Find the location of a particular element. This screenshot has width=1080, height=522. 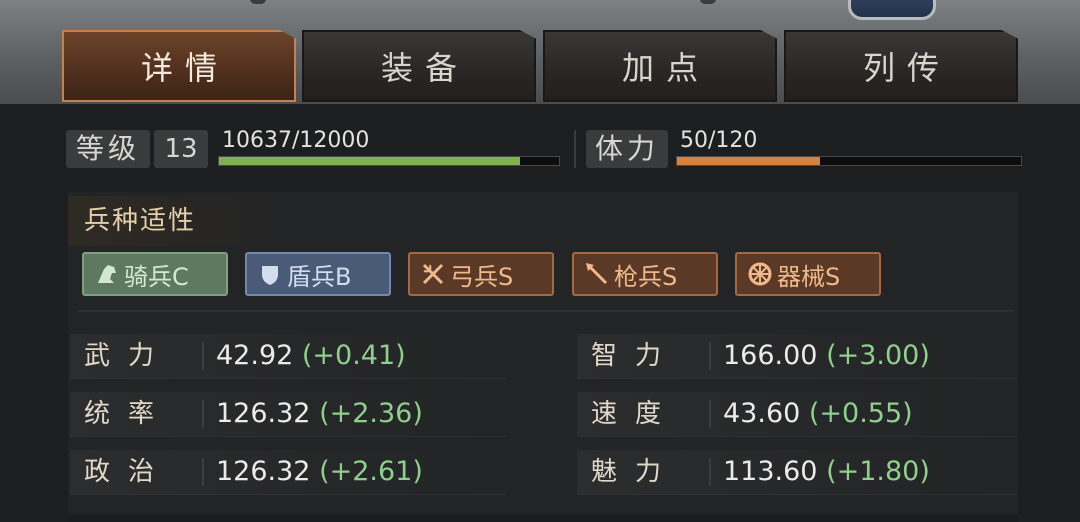

exp-bar is located at coordinates (389, 161).